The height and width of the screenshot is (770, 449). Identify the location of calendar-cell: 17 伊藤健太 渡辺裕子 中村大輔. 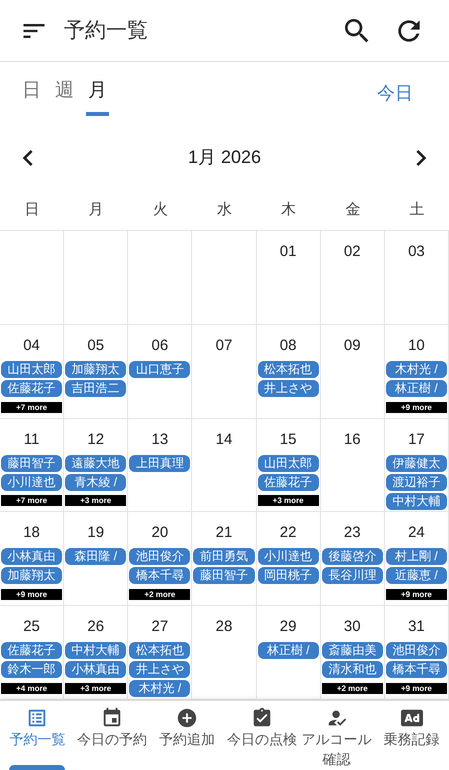
(416, 465).